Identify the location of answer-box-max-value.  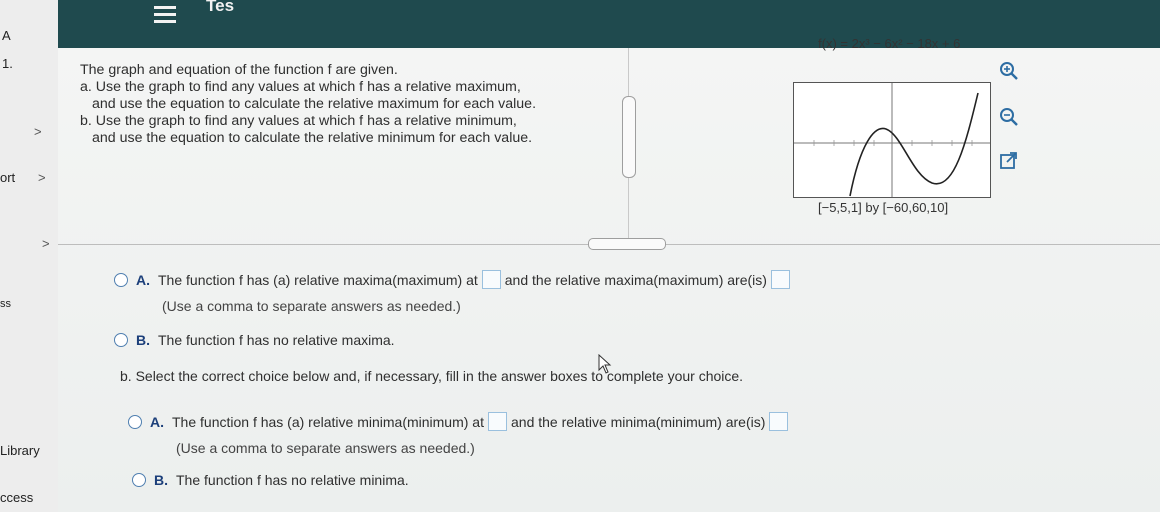
(780, 279).